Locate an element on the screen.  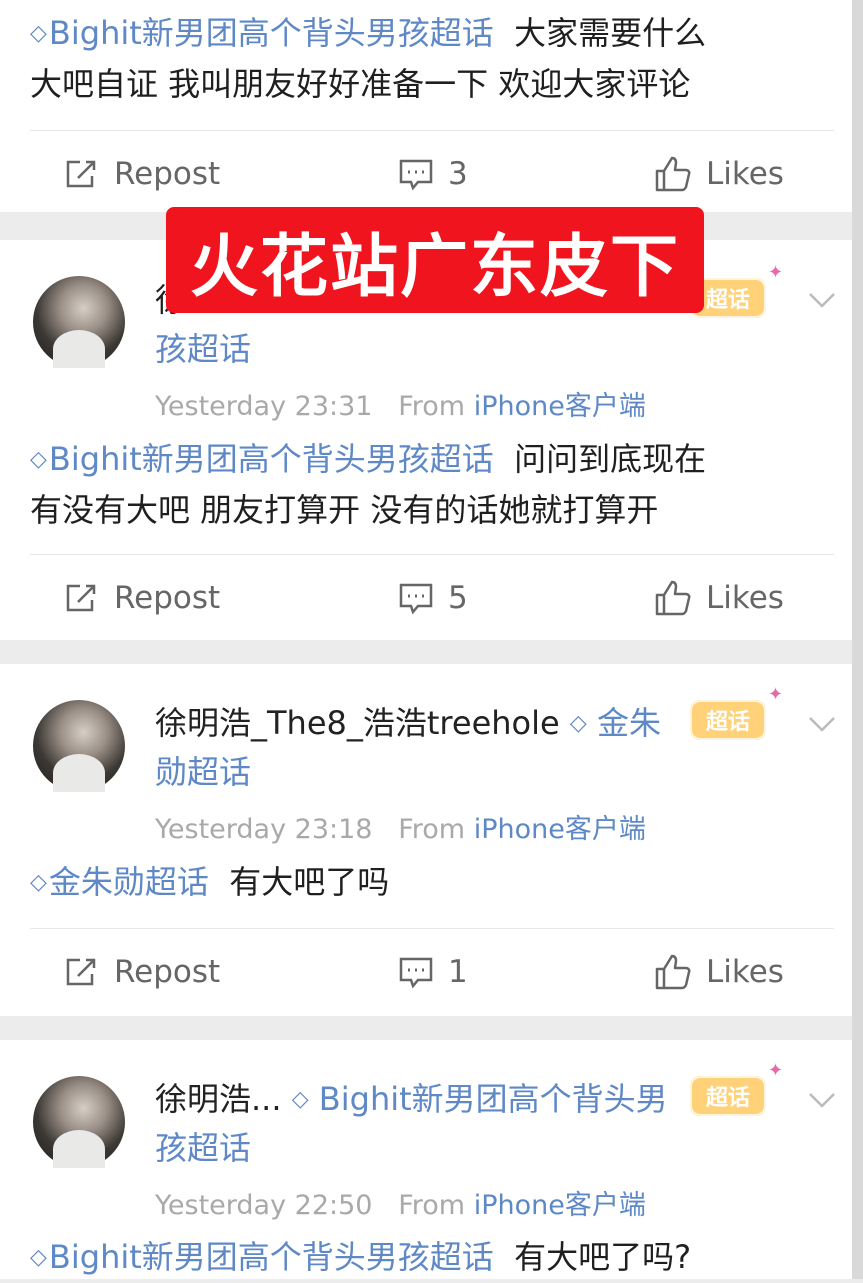
comment-button: 5 is located at coordinates (433, 598).